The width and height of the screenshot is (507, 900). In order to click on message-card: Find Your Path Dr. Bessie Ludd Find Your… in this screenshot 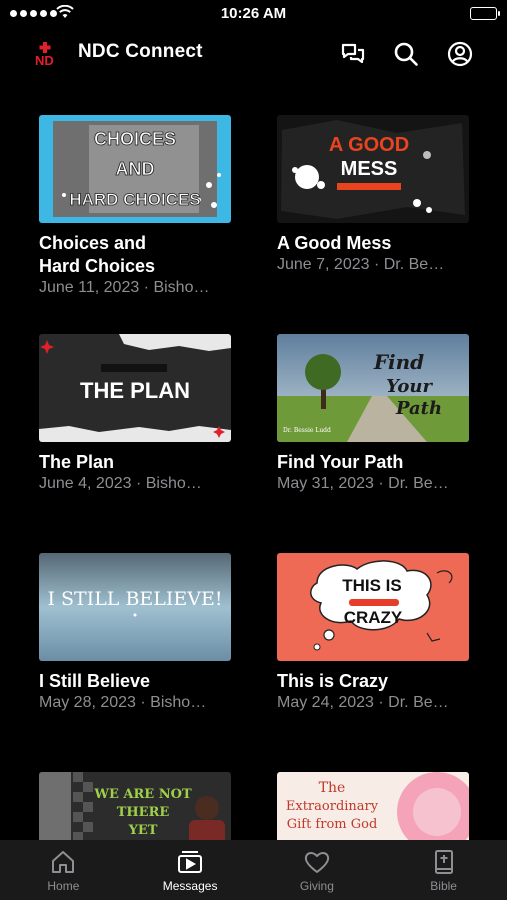, I will do `click(373, 414)`.